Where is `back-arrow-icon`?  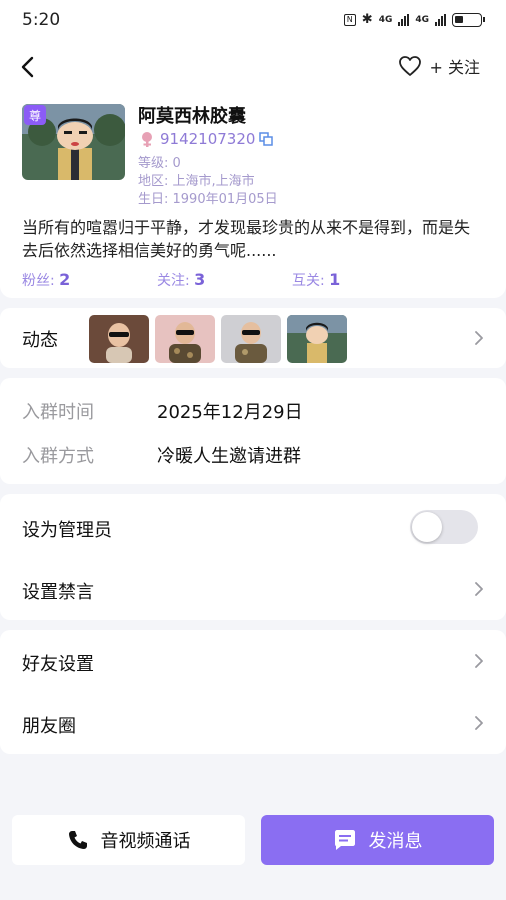
back-arrow-icon is located at coordinates (29, 67).